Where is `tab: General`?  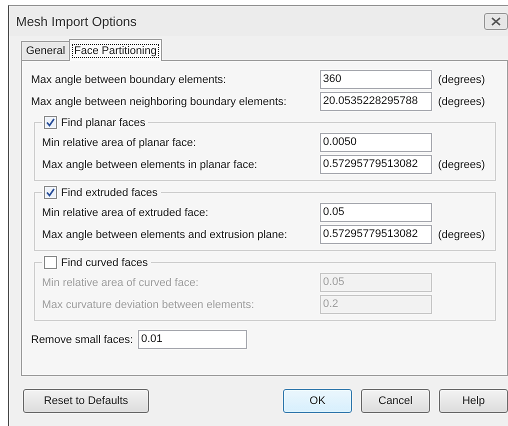
tab: General is located at coordinates (45, 50).